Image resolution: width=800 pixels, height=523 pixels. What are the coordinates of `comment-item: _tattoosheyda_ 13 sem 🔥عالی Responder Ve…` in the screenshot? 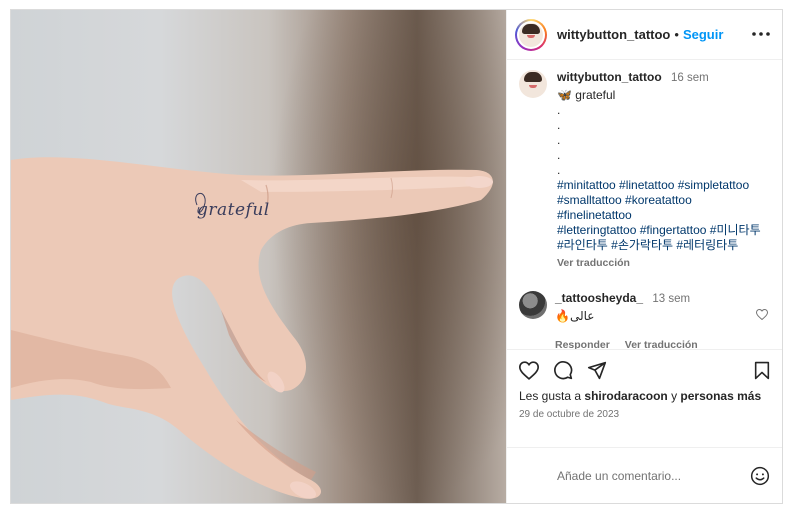 It's located at (644, 320).